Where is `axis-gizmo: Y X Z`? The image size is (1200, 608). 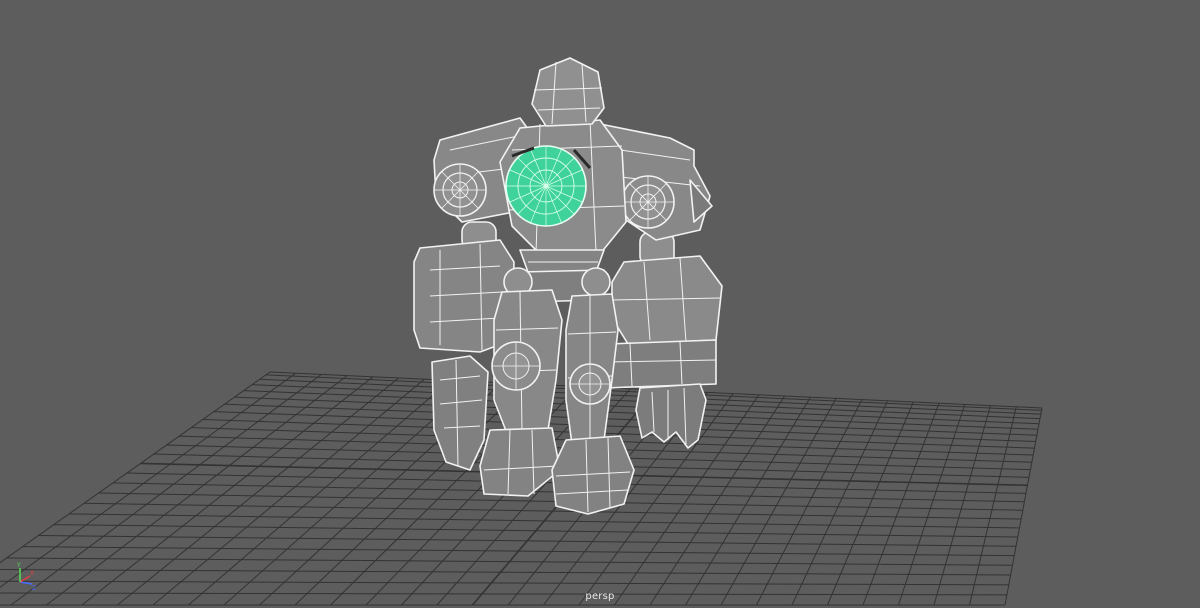 axis-gizmo: Y X Z is located at coordinates (26, 577).